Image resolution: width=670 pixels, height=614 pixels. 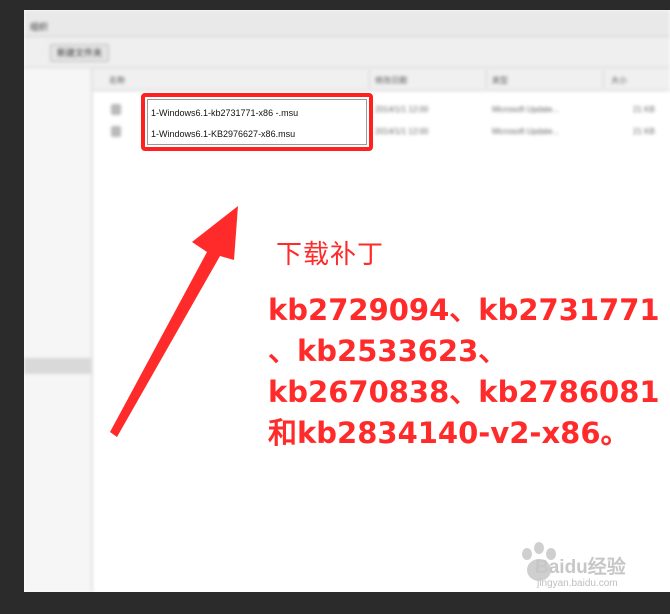 I want to click on kb-line-2: 、kb2533623、, so click(x=388, y=351).